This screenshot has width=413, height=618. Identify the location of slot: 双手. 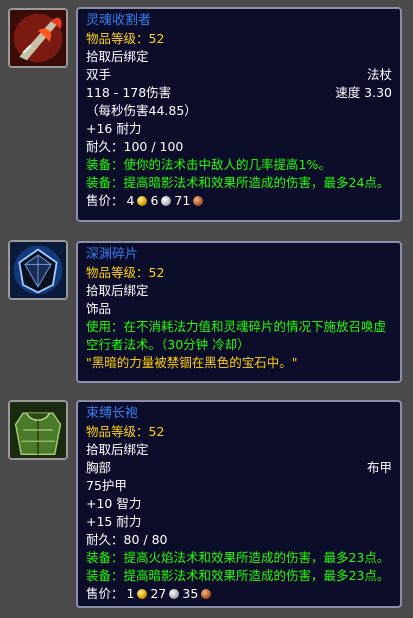
(99, 74).